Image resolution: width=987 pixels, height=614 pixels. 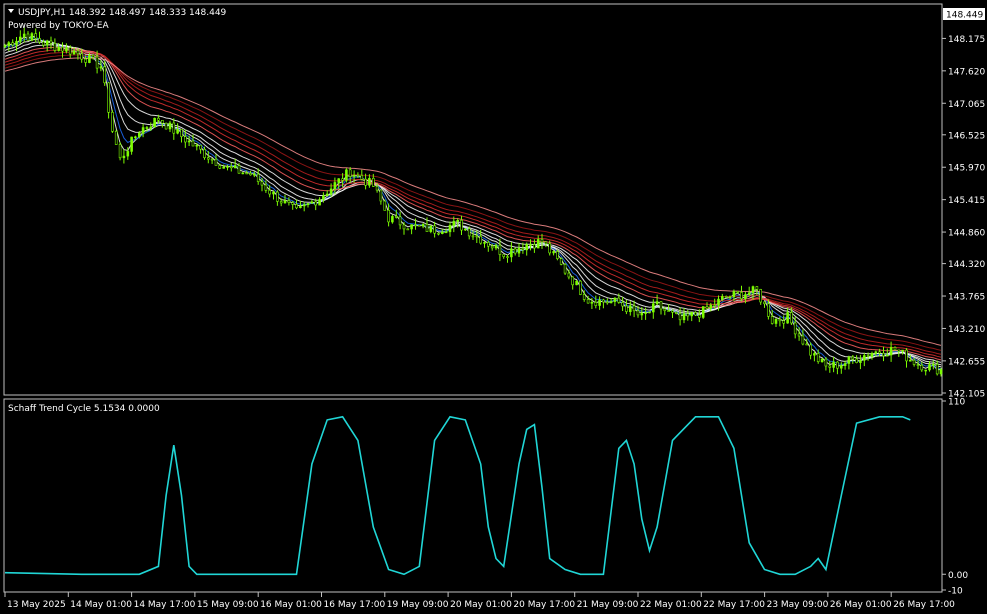 I want to click on price-tick-label: 147.065, so click(x=966, y=105).